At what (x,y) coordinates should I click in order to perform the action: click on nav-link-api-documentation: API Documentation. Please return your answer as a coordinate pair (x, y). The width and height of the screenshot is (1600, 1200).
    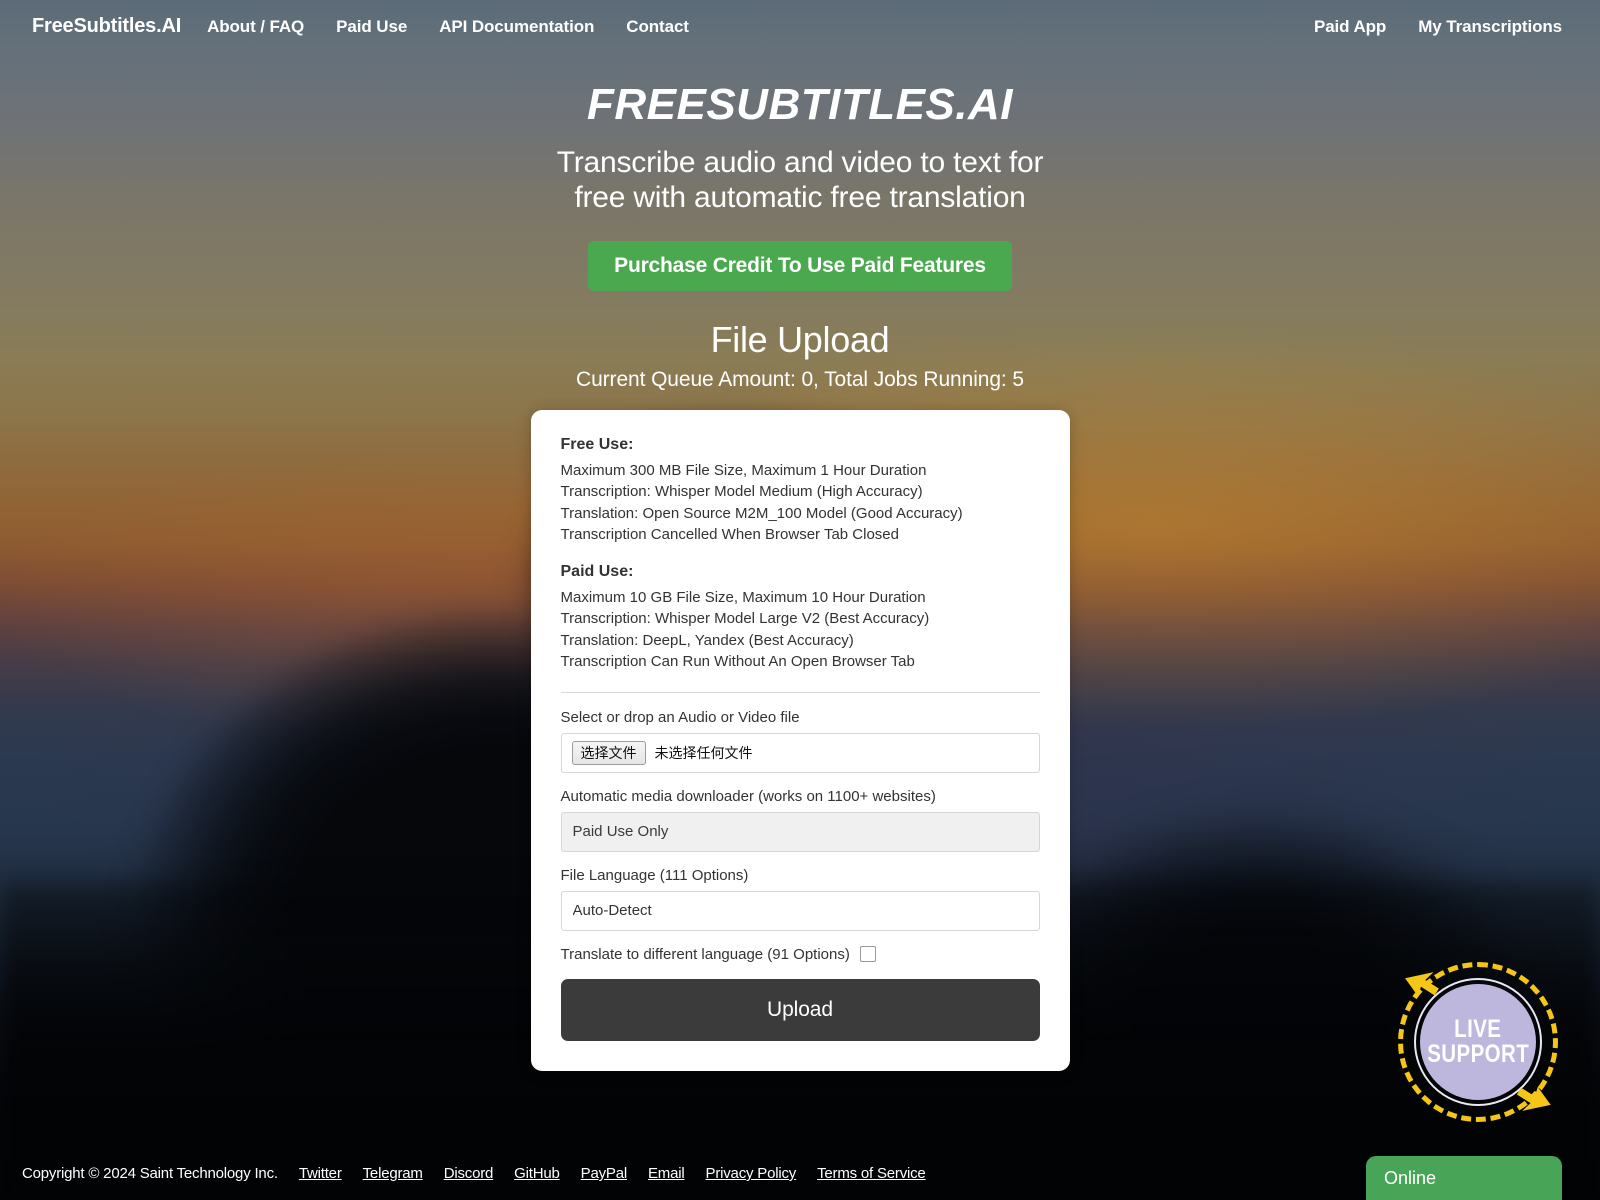
    Looking at the image, I should click on (516, 27).